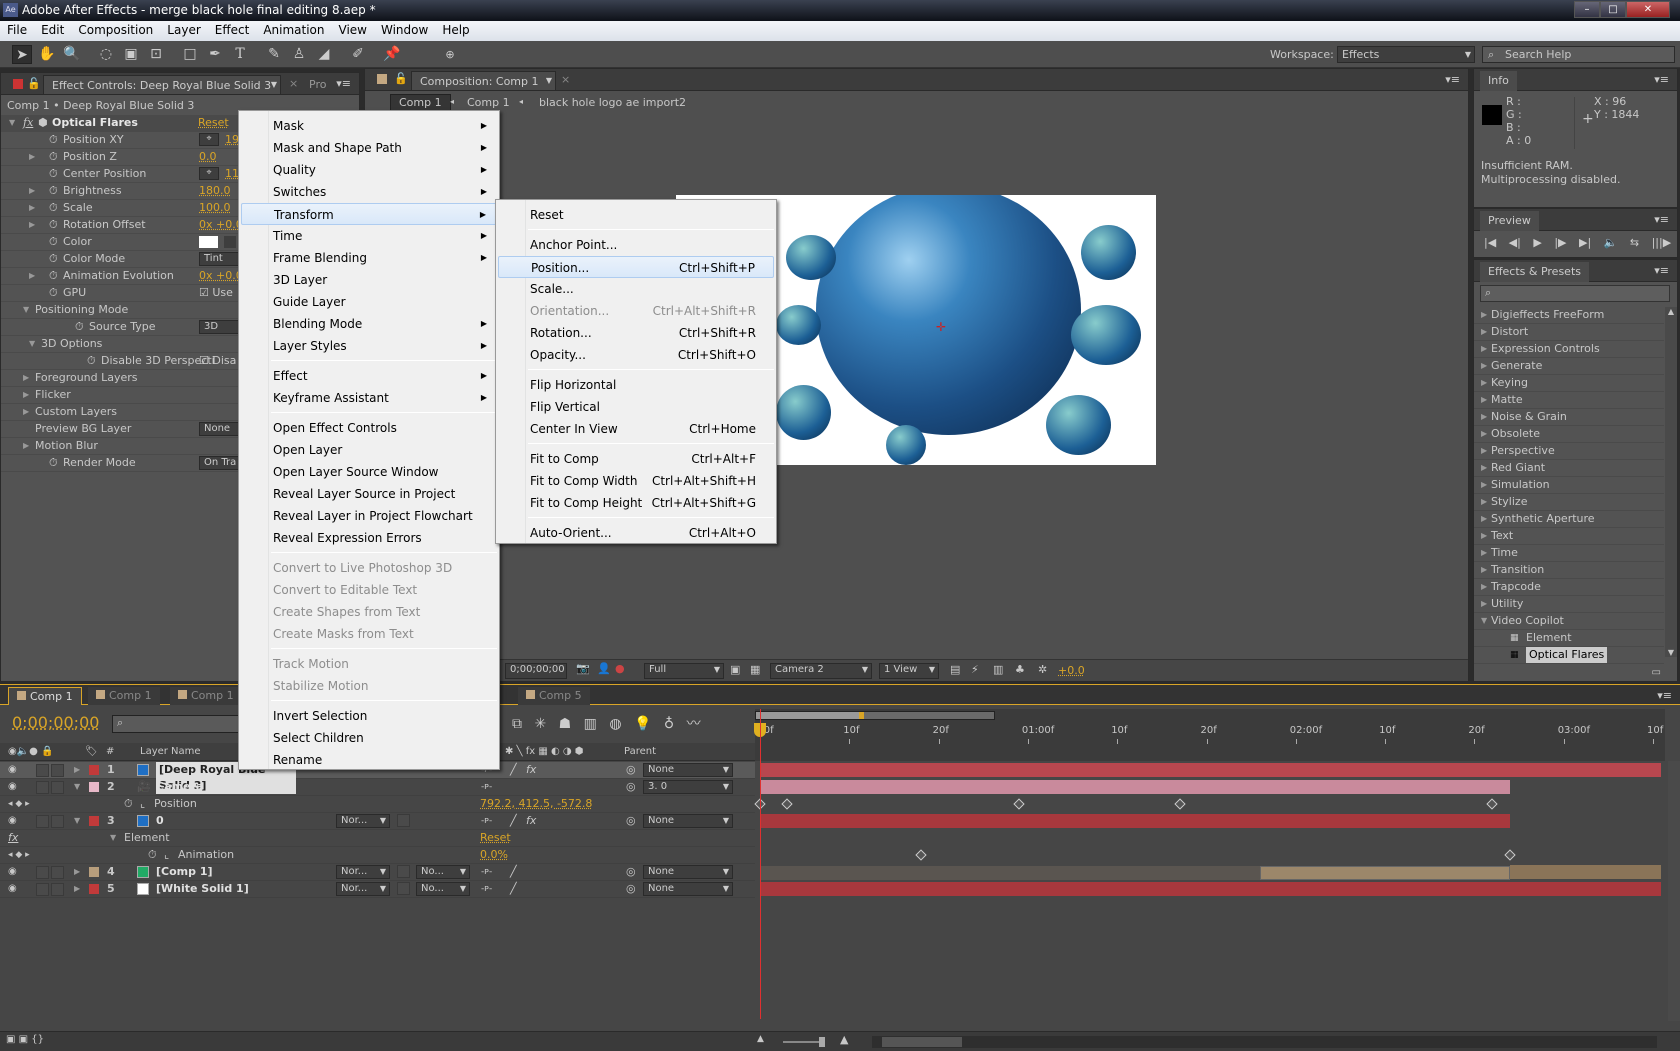 This screenshot has height=1051, width=1680. Describe the element at coordinates (636, 385) in the screenshot. I see `menu-item-flip-horizontal: Flip Horizontal` at that location.